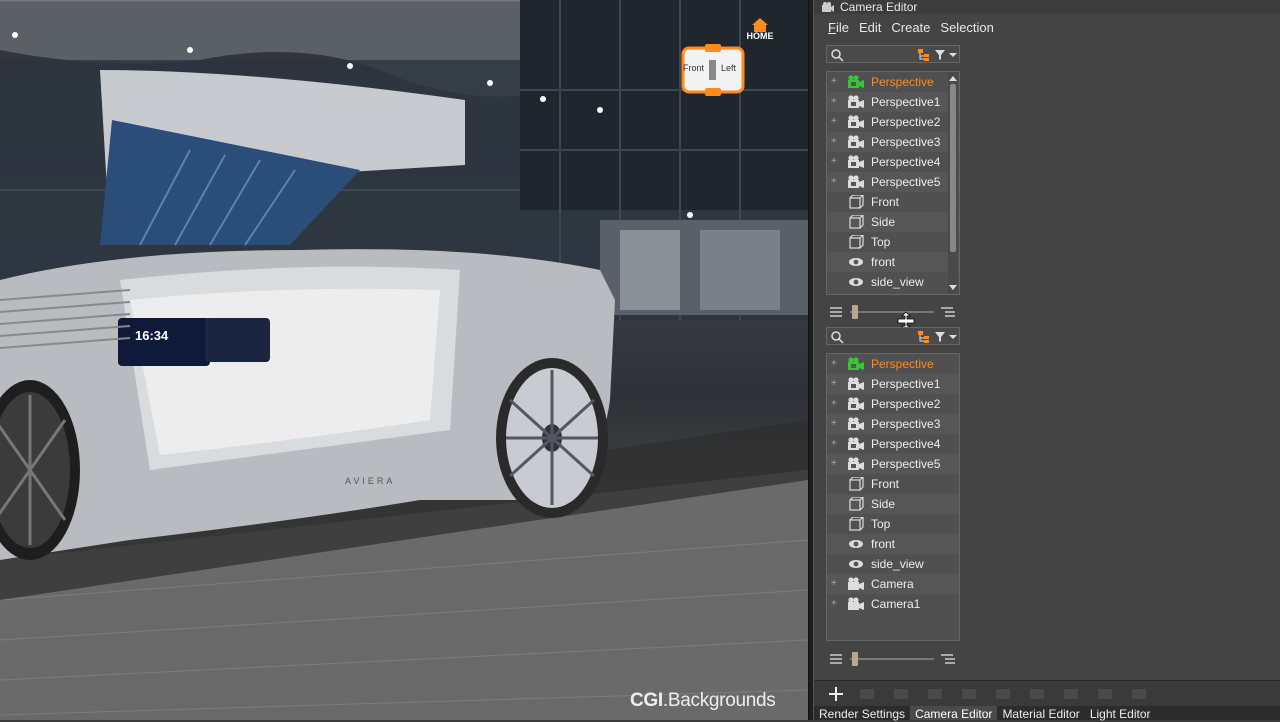 The width and height of the screenshot is (1280, 722). What do you see at coordinates (893, 604) in the screenshot?
I see `camera-list-item: + Camera1` at bounding box center [893, 604].